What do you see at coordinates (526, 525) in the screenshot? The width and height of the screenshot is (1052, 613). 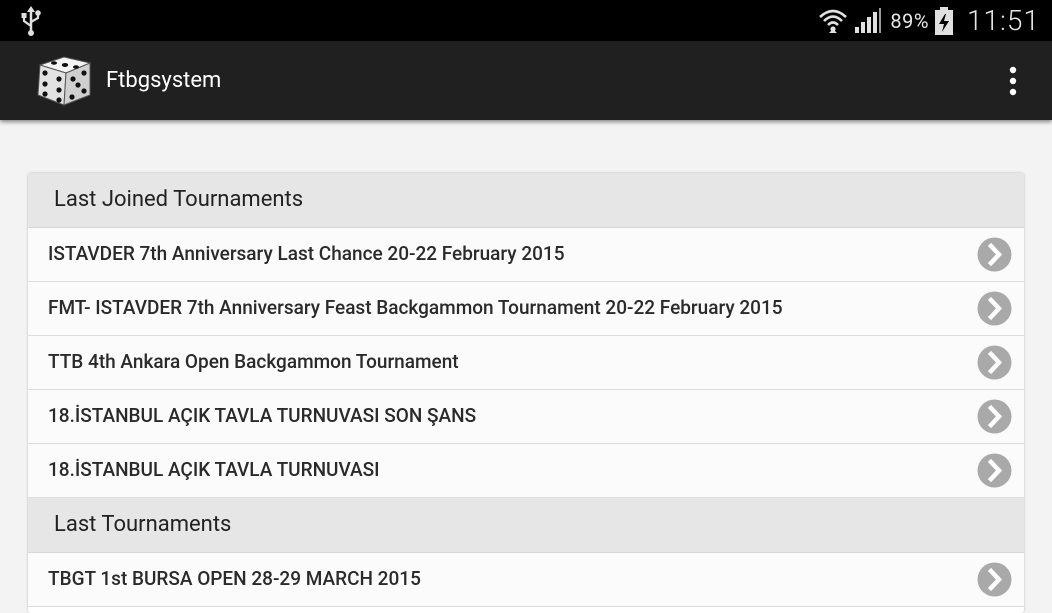 I see `section-header-last-tournaments: Last Tournaments` at bounding box center [526, 525].